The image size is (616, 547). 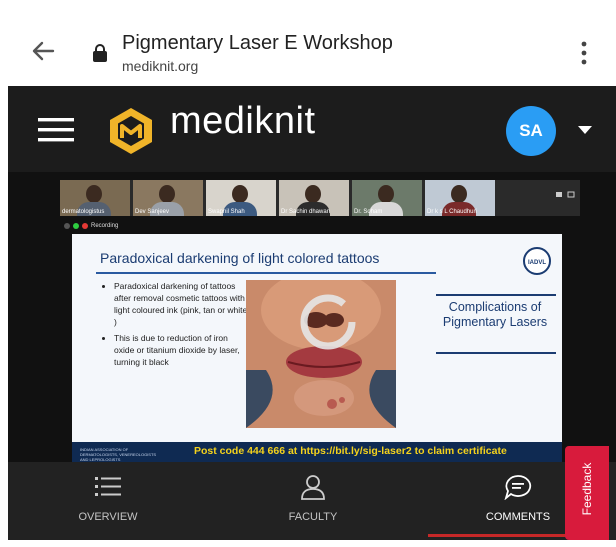 I want to click on iadvl-logo-text: IADVL, so click(x=537, y=263).